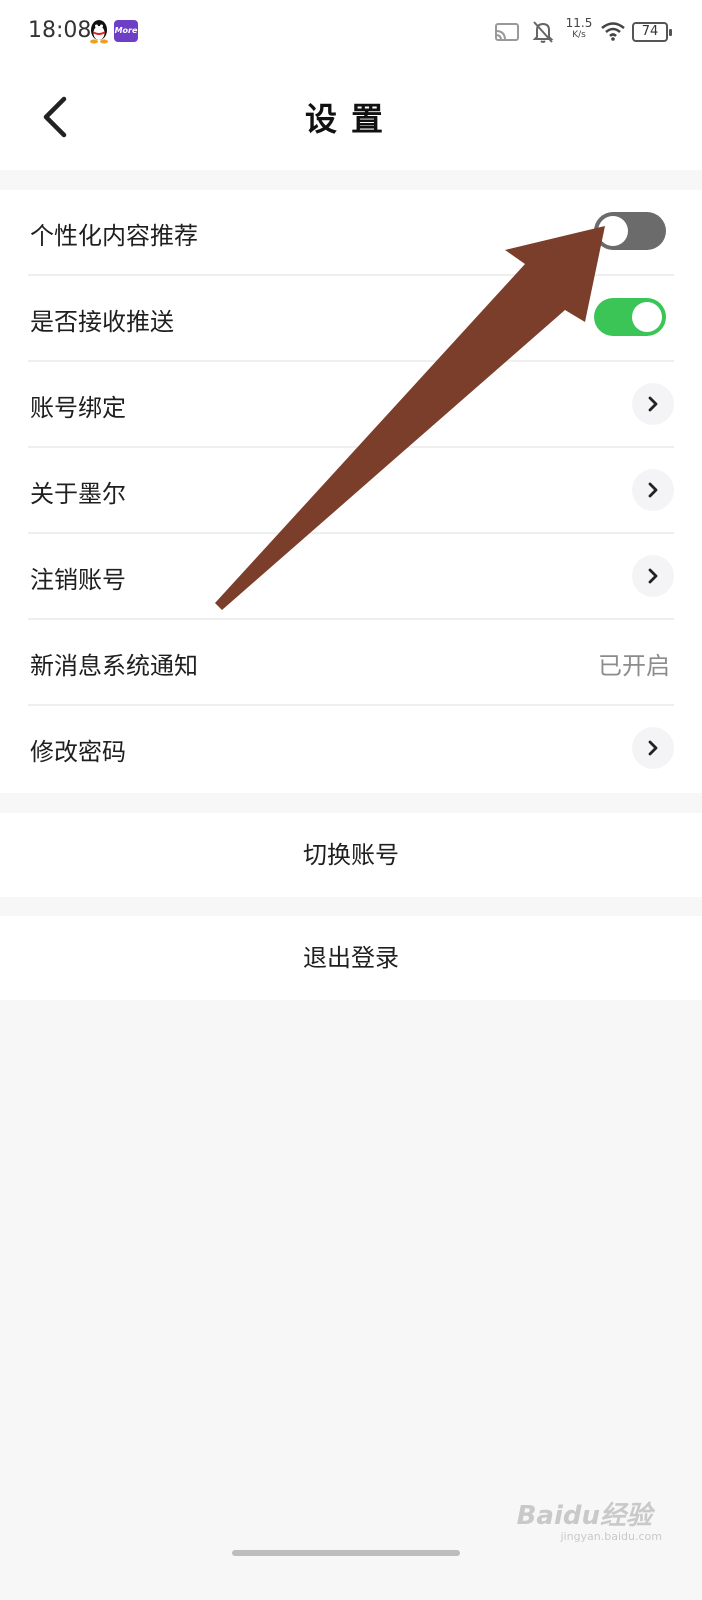 The height and width of the screenshot is (1600, 702). I want to click on status-bar: 18:08 More 11.5 K/s 74, so click(351, 32).